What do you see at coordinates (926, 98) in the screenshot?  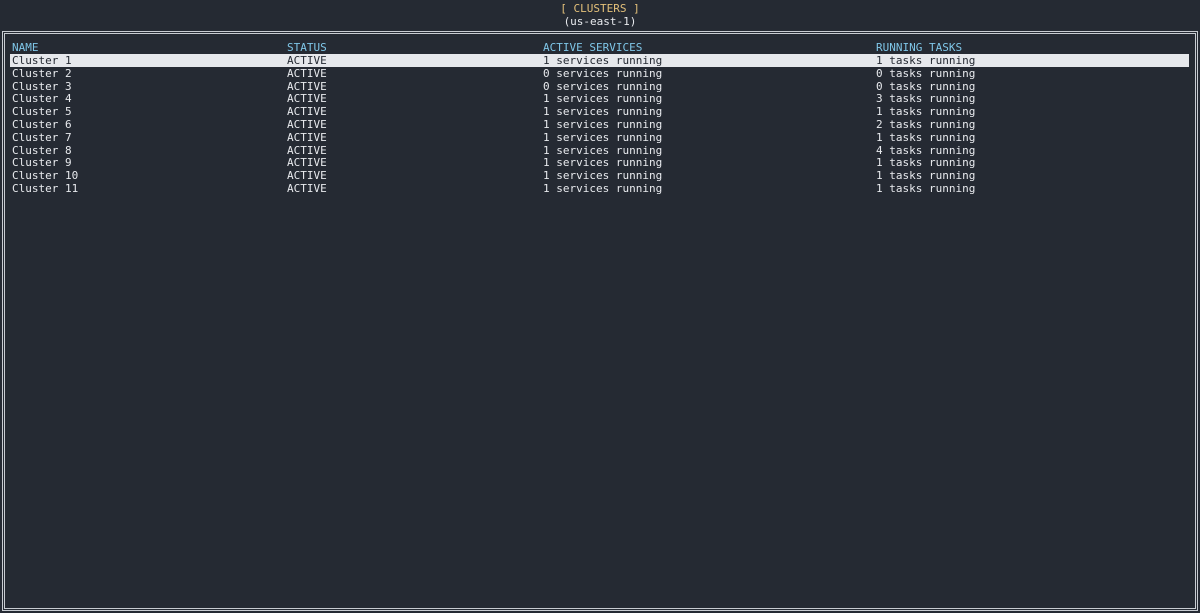 I see `cluster-running-tasks: 3 tasks running` at bounding box center [926, 98].